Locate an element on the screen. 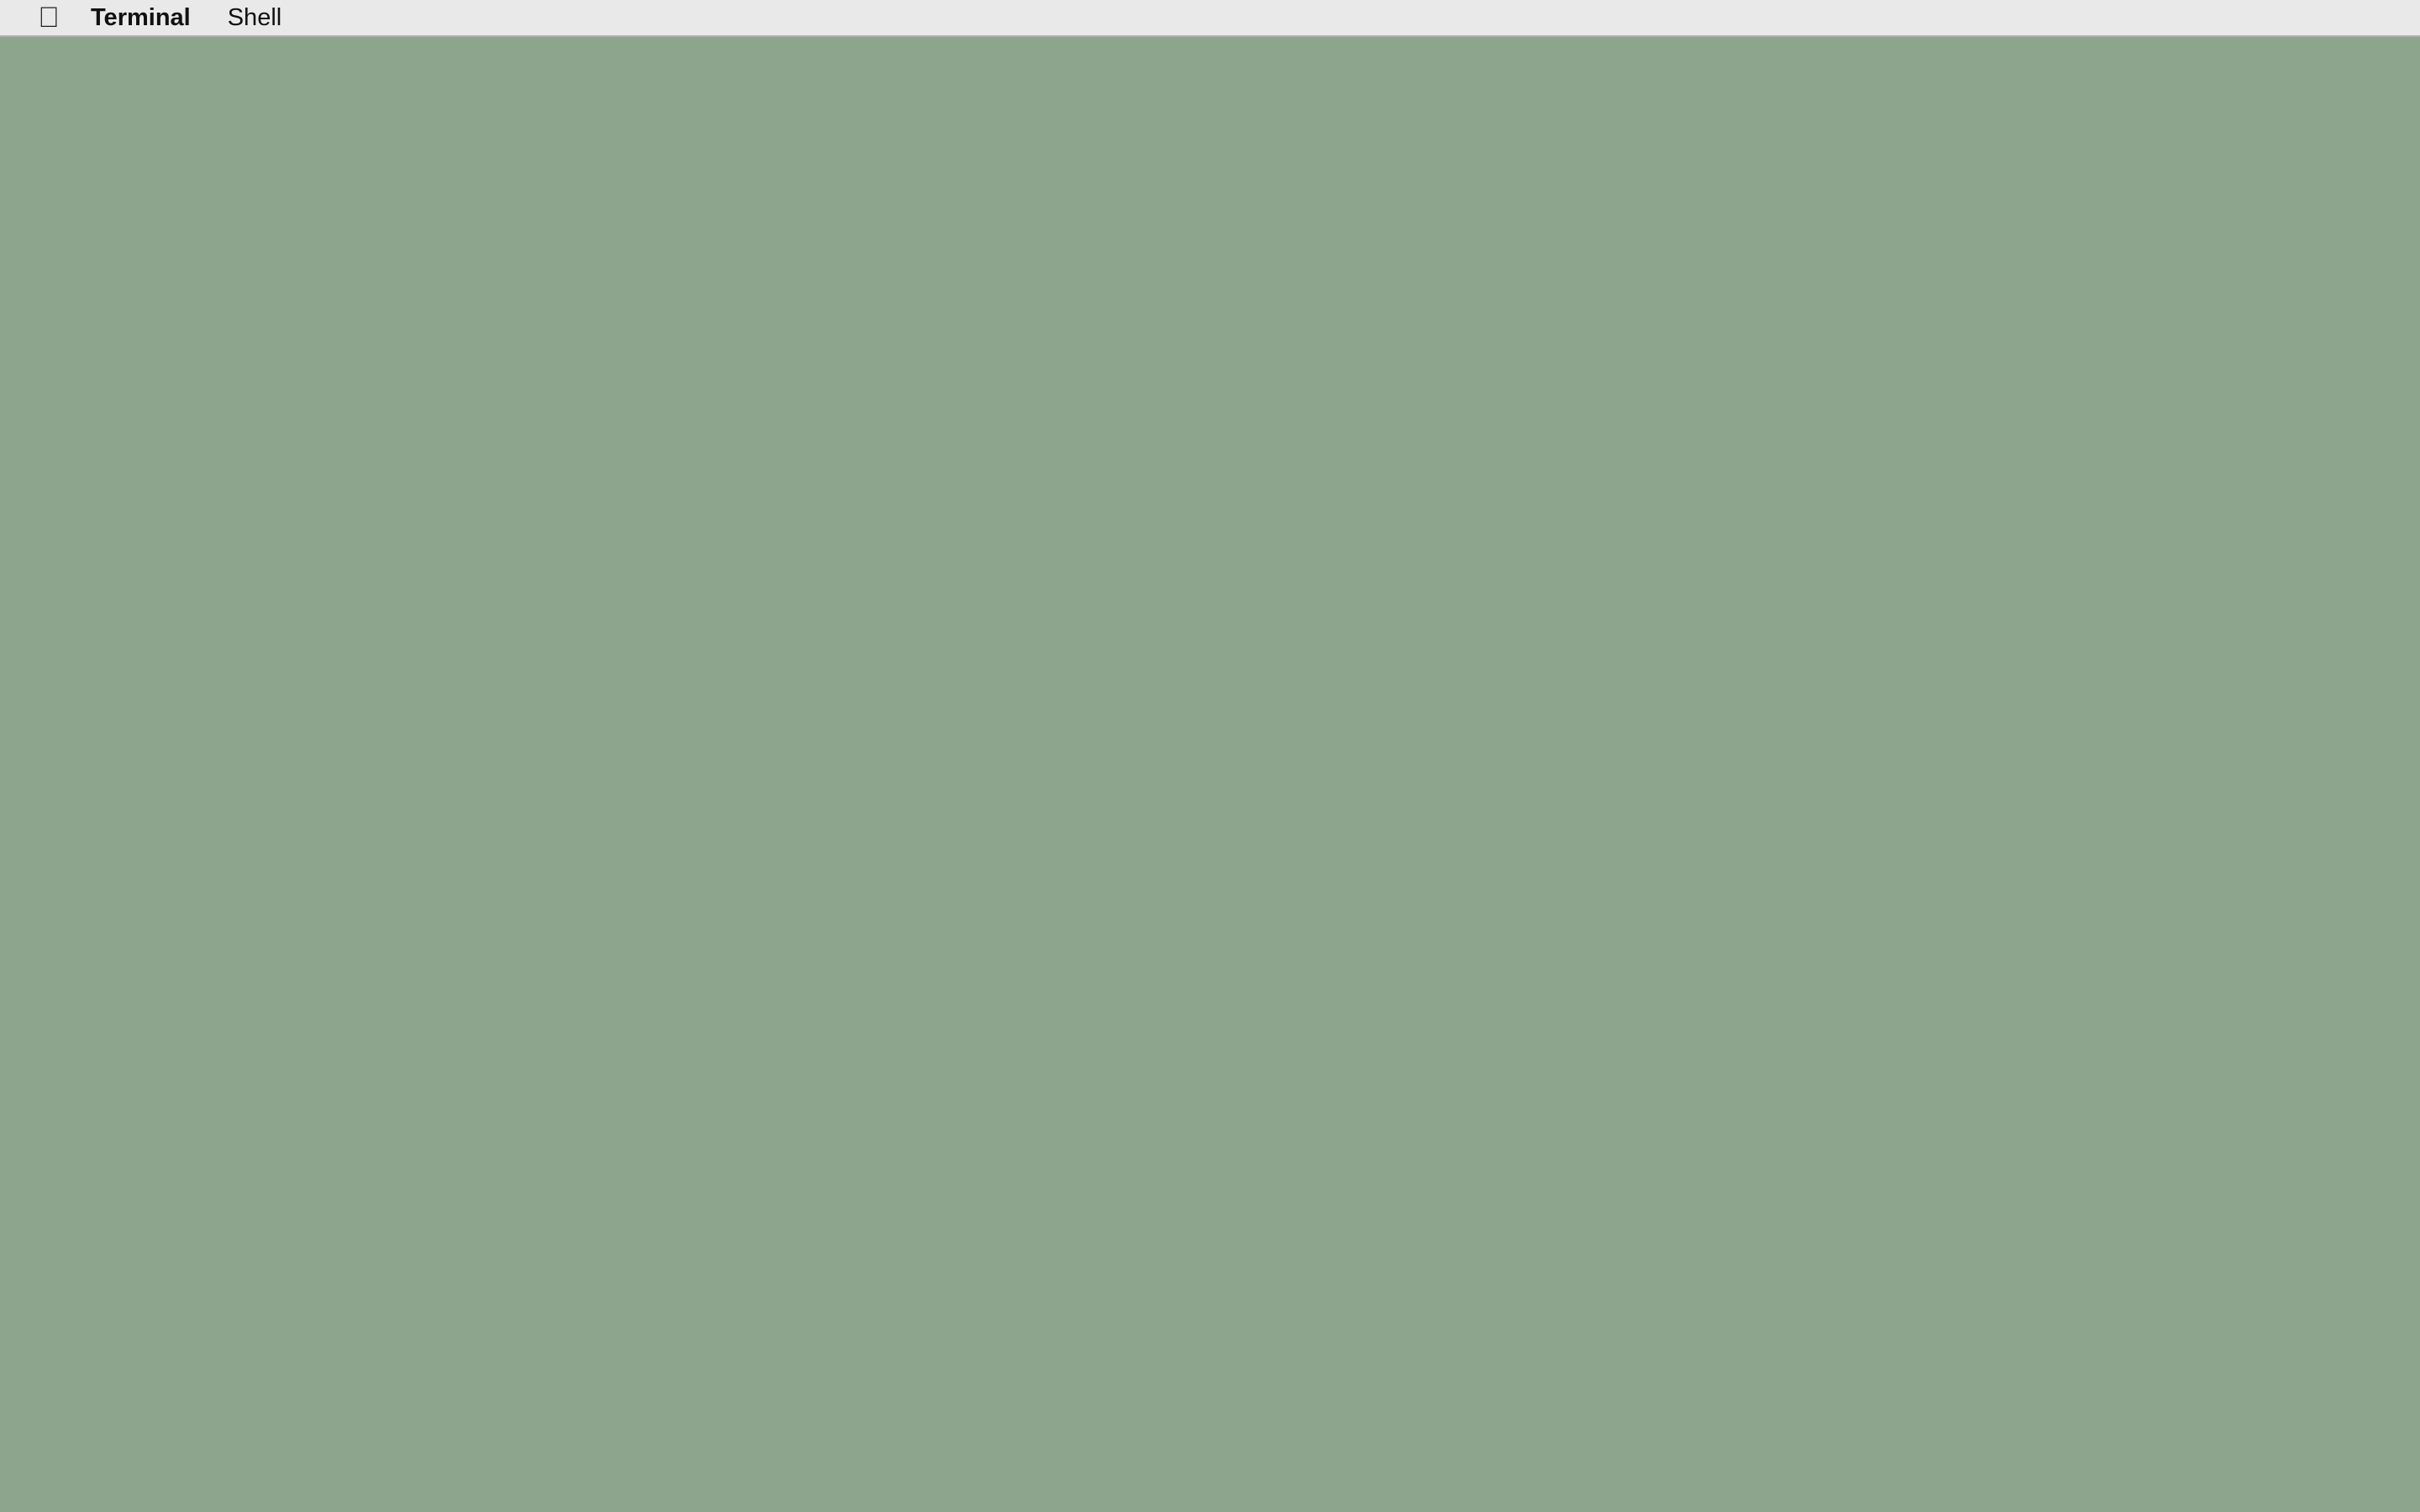 This screenshot has width=2420, height=1512. app-menu: Terminal is located at coordinates (141, 18).